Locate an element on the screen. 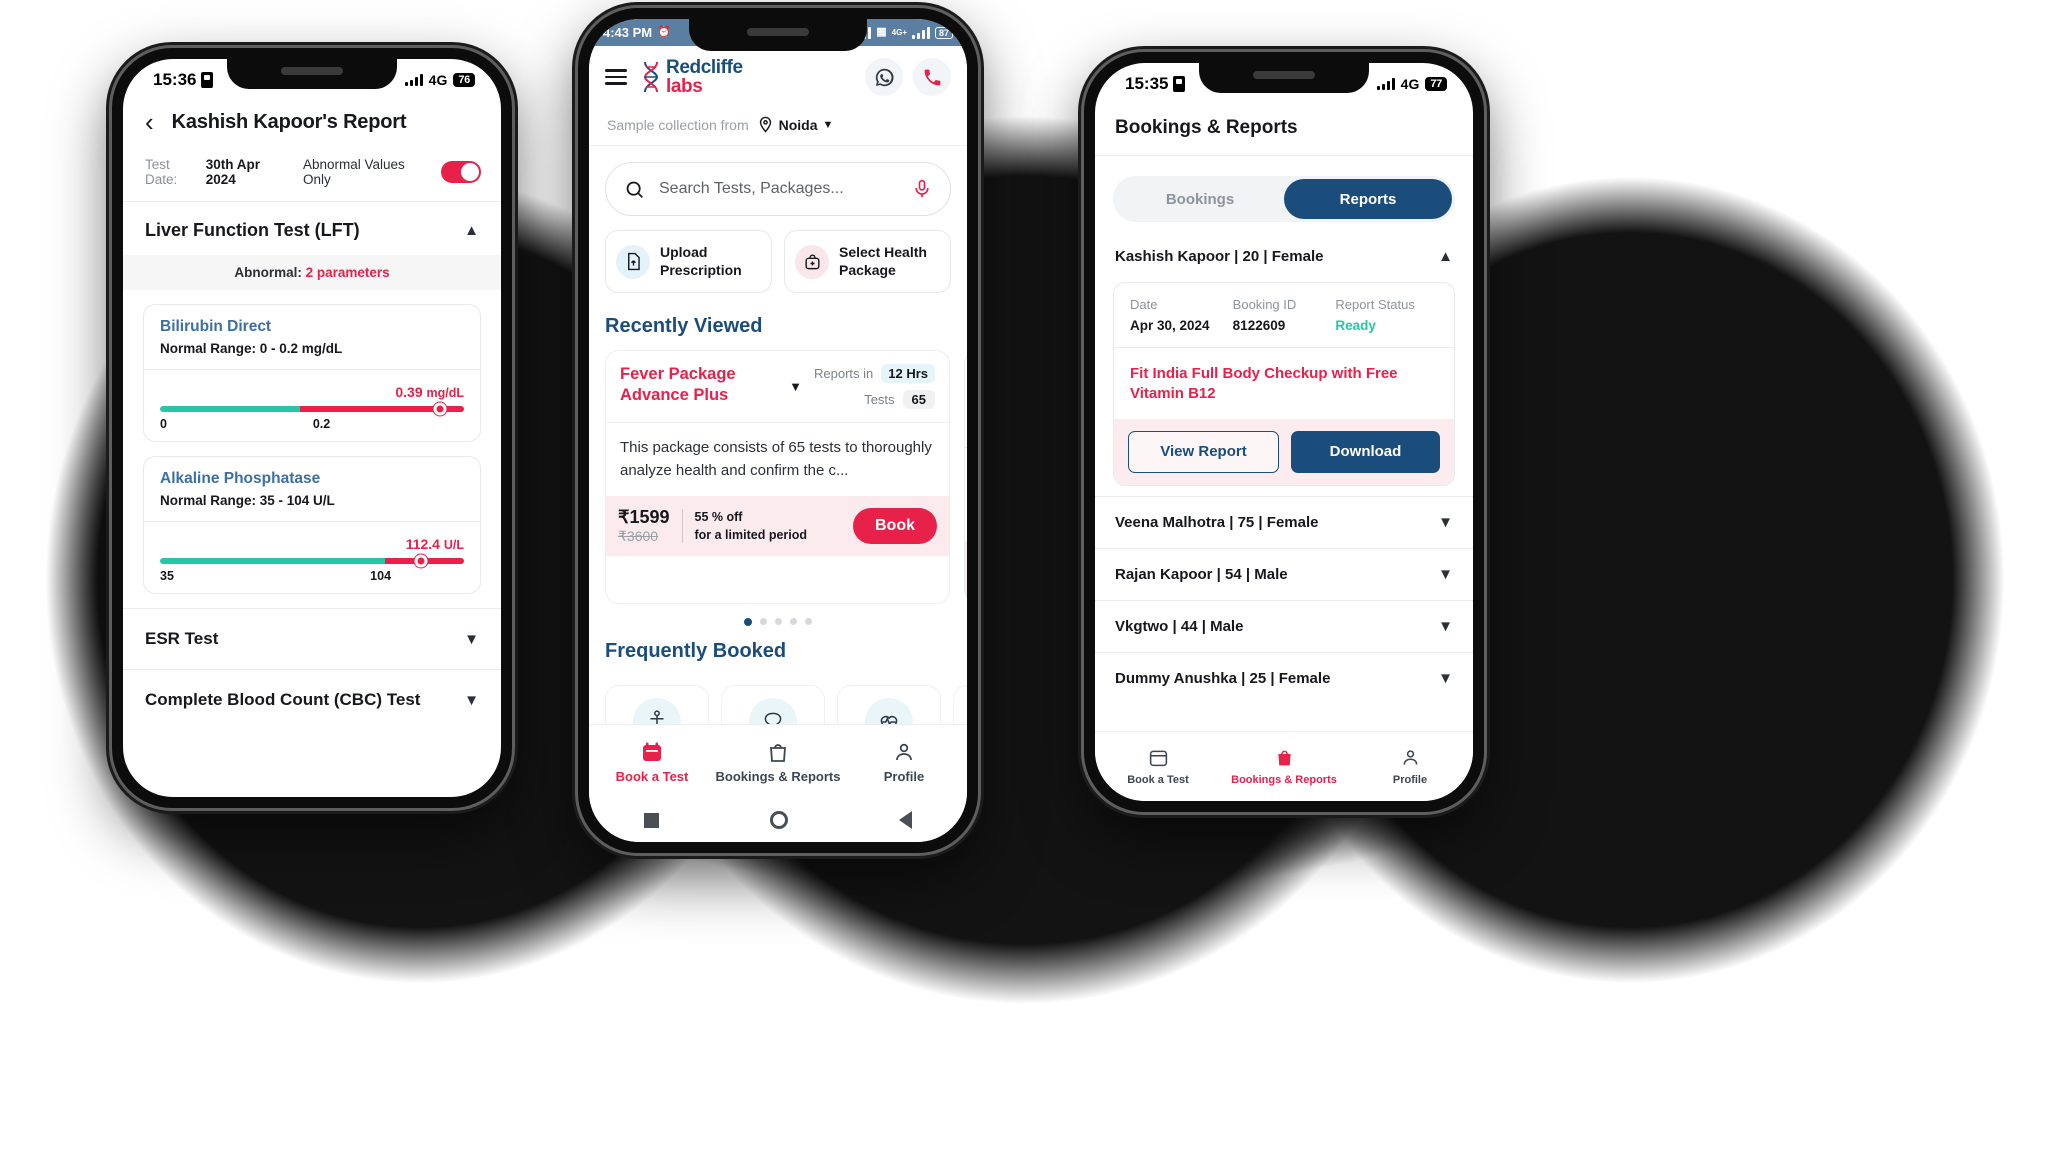 The image size is (2048, 1153). patient-row-rajan: Rajan Kapoor | 54 | Male ▼ is located at coordinates (1284, 573).